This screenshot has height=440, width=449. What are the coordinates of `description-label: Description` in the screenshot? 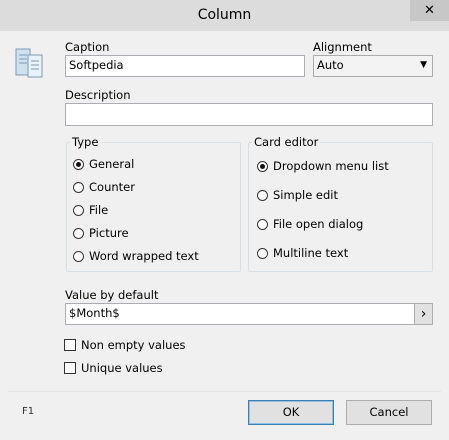 It's located at (98, 95).